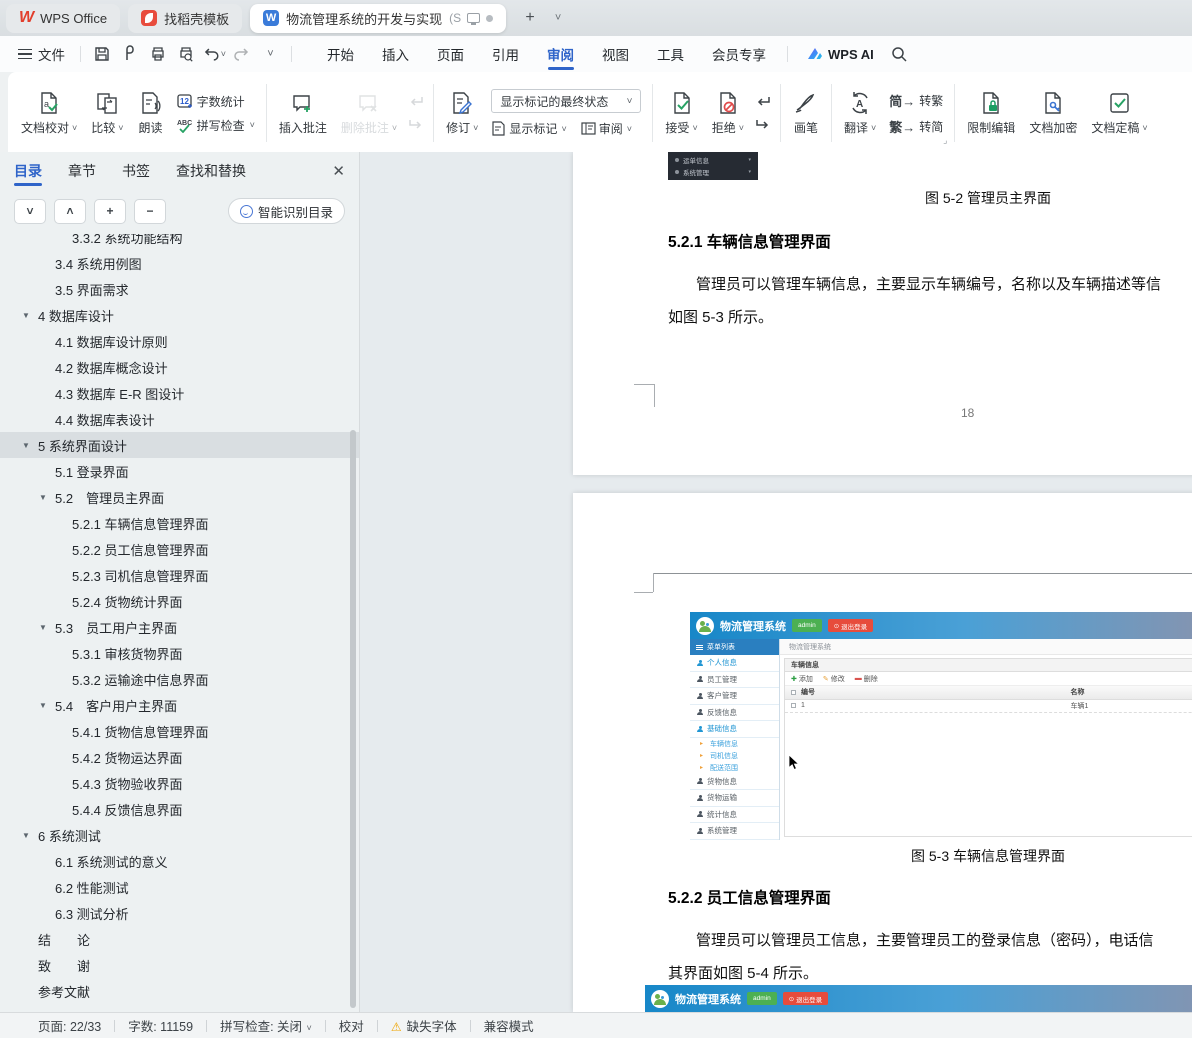 Image resolution: width=1192 pixels, height=1038 pixels. I want to click on compat-mode-indicator: 兼容模式, so click(509, 1025).